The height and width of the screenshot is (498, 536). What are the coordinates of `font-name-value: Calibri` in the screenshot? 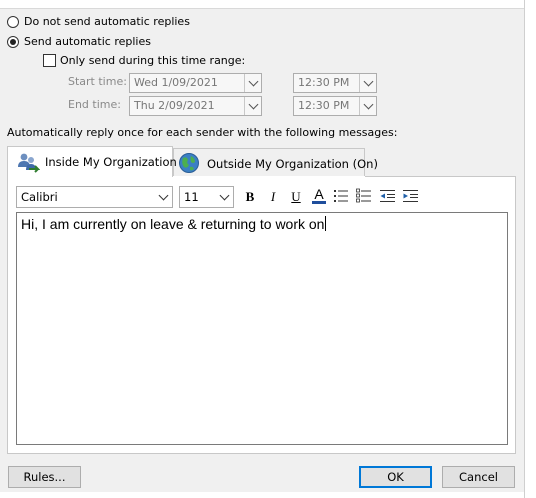 It's located at (39, 197).